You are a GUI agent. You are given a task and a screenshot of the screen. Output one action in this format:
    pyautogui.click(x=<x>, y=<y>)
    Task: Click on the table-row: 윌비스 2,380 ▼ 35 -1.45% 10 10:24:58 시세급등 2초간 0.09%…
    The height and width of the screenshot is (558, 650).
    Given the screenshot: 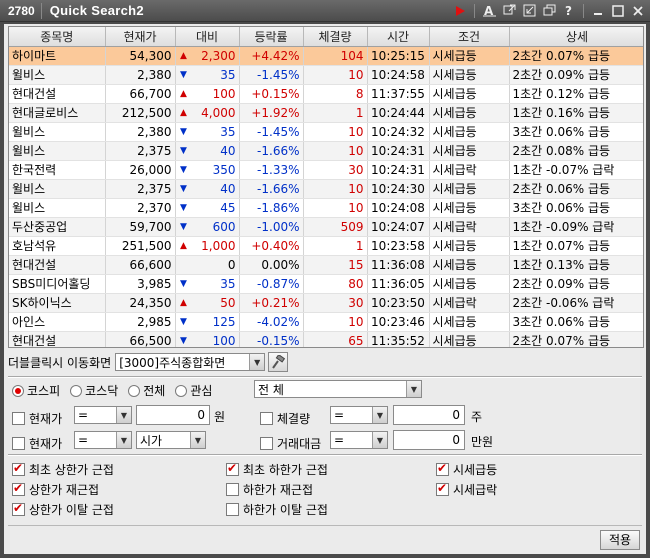 What is the action you would take?
    pyautogui.click(x=326, y=75)
    